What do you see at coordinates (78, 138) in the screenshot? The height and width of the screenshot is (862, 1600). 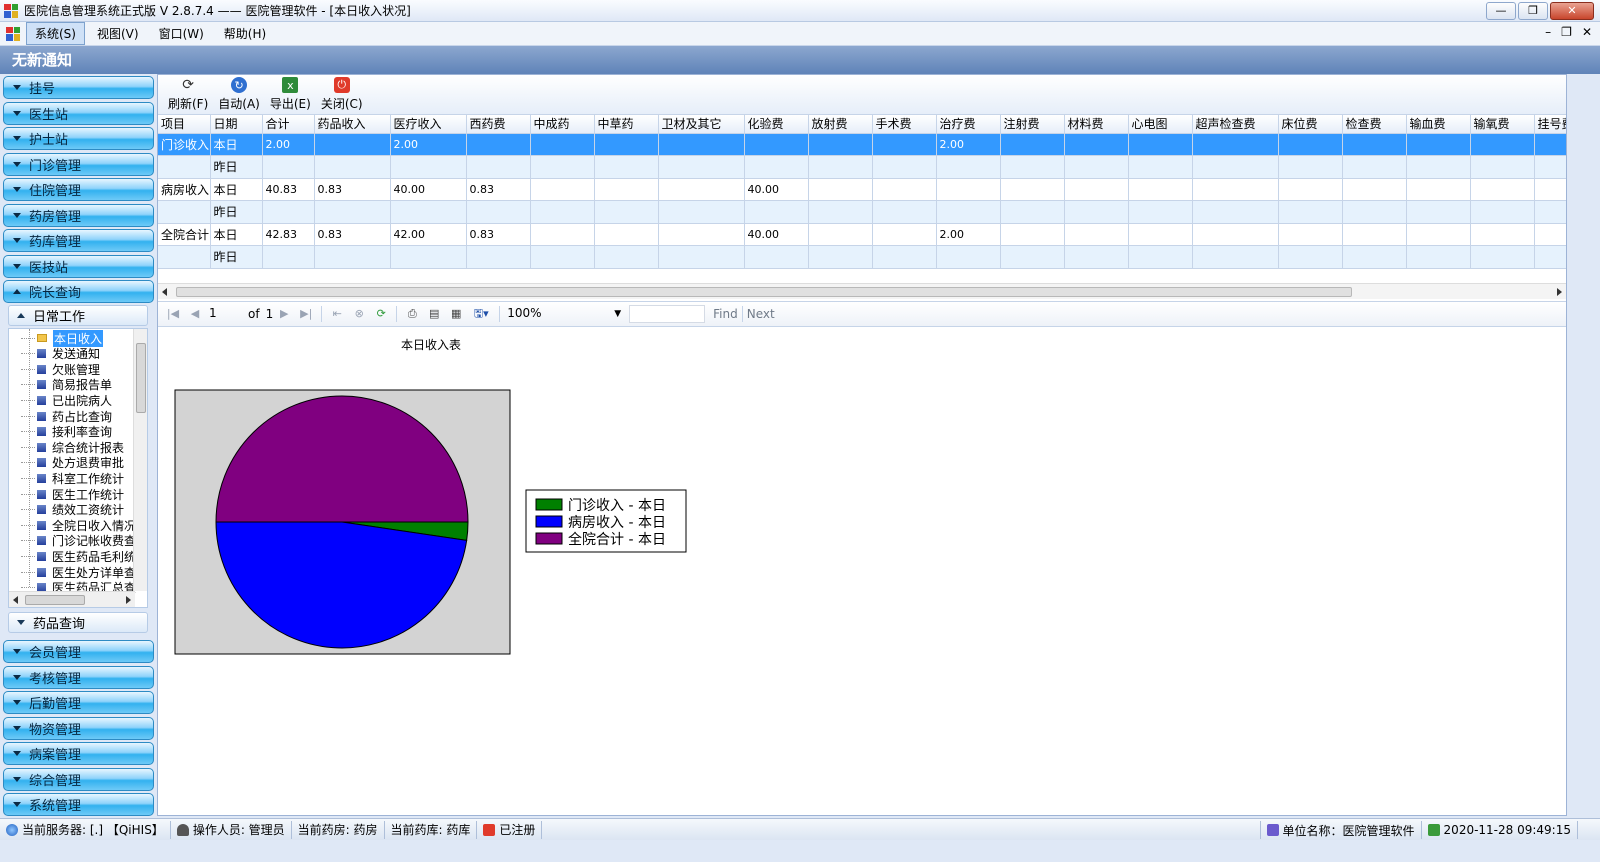 I see `sidebar-module-button: 护士站` at bounding box center [78, 138].